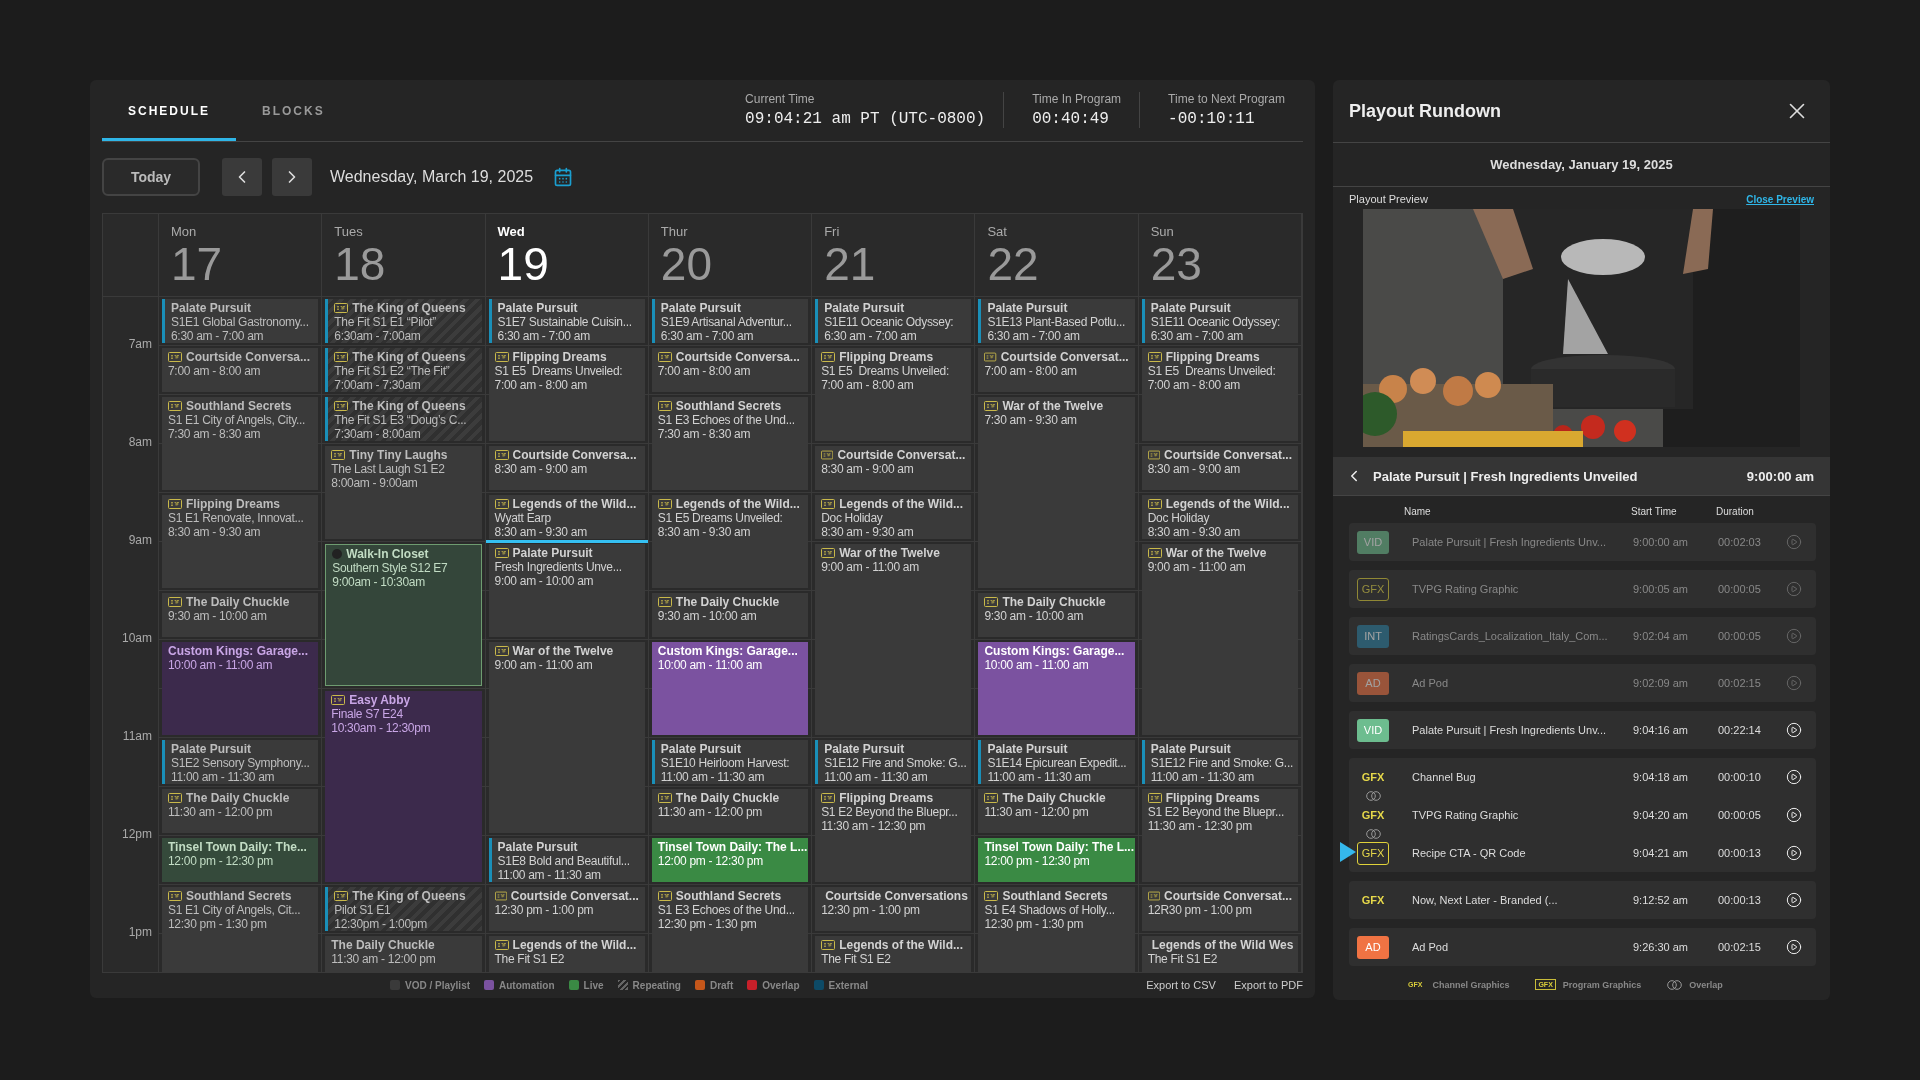  I want to click on program-block: Legends of the Wild Wes The Fit S1 E2, so click(1219, 953).